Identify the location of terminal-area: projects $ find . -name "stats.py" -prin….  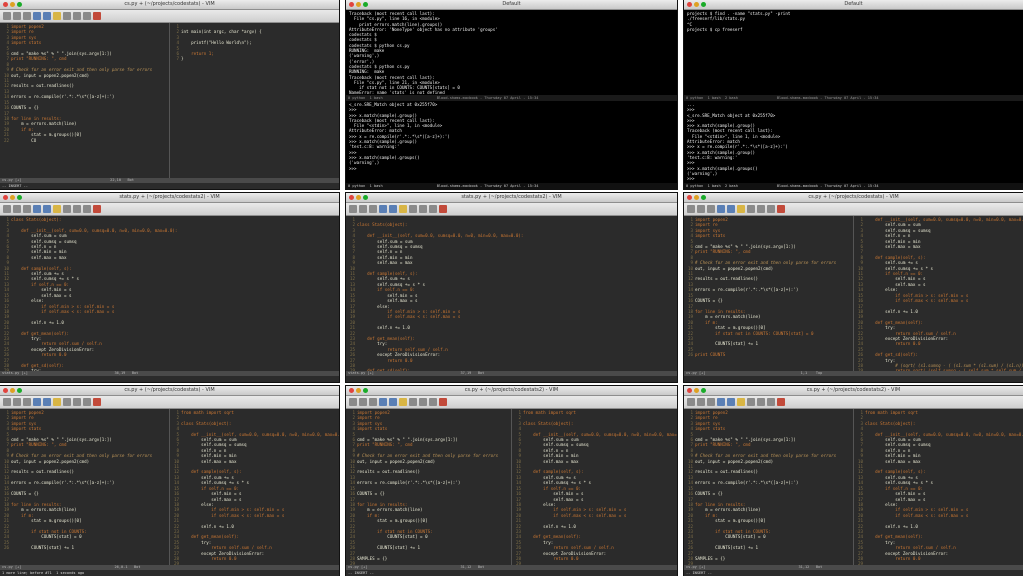
(853, 99).